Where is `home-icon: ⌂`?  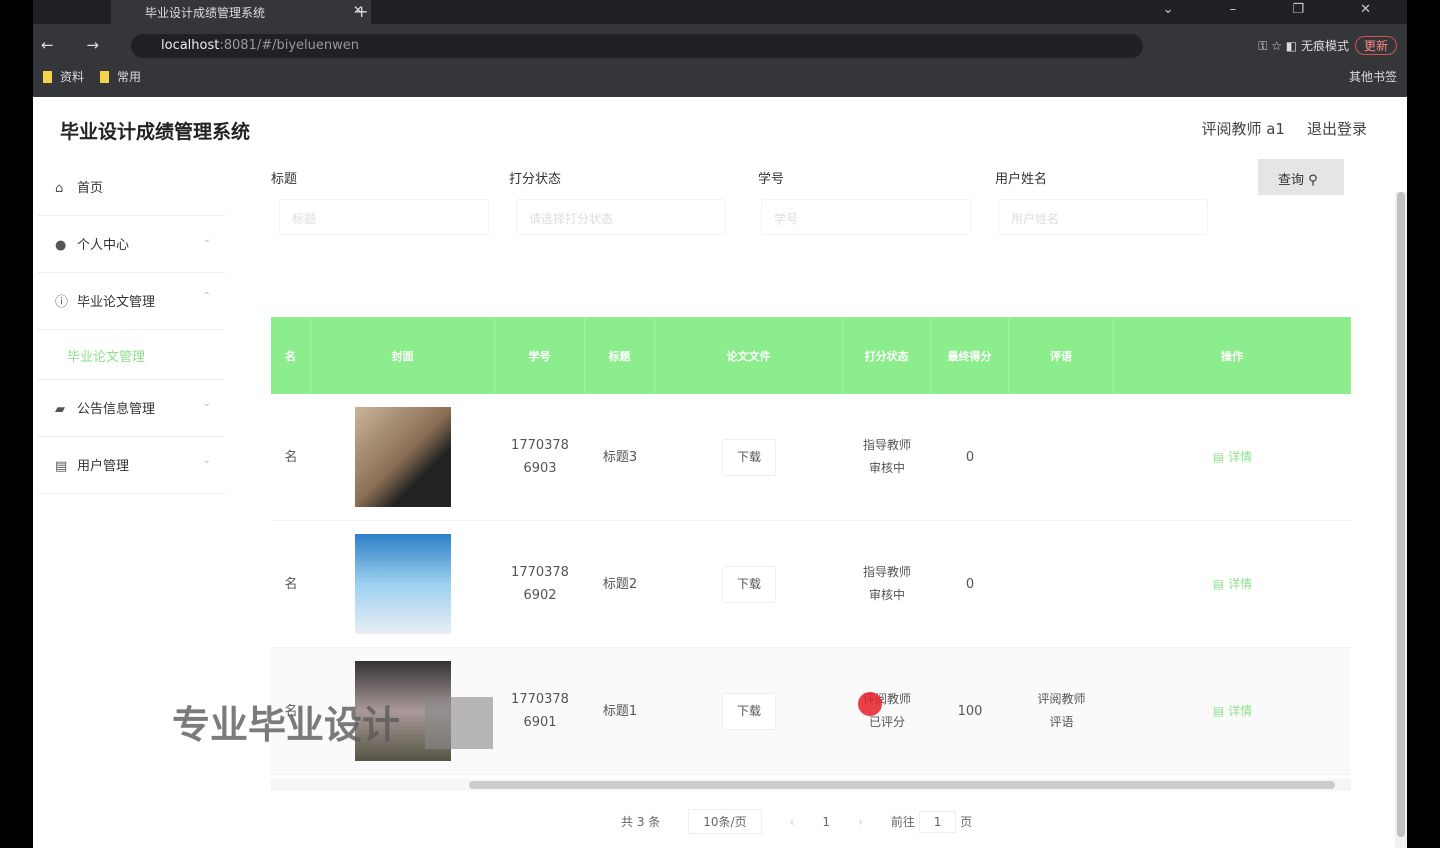
home-icon: ⌂ is located at coordinates (59, 188).